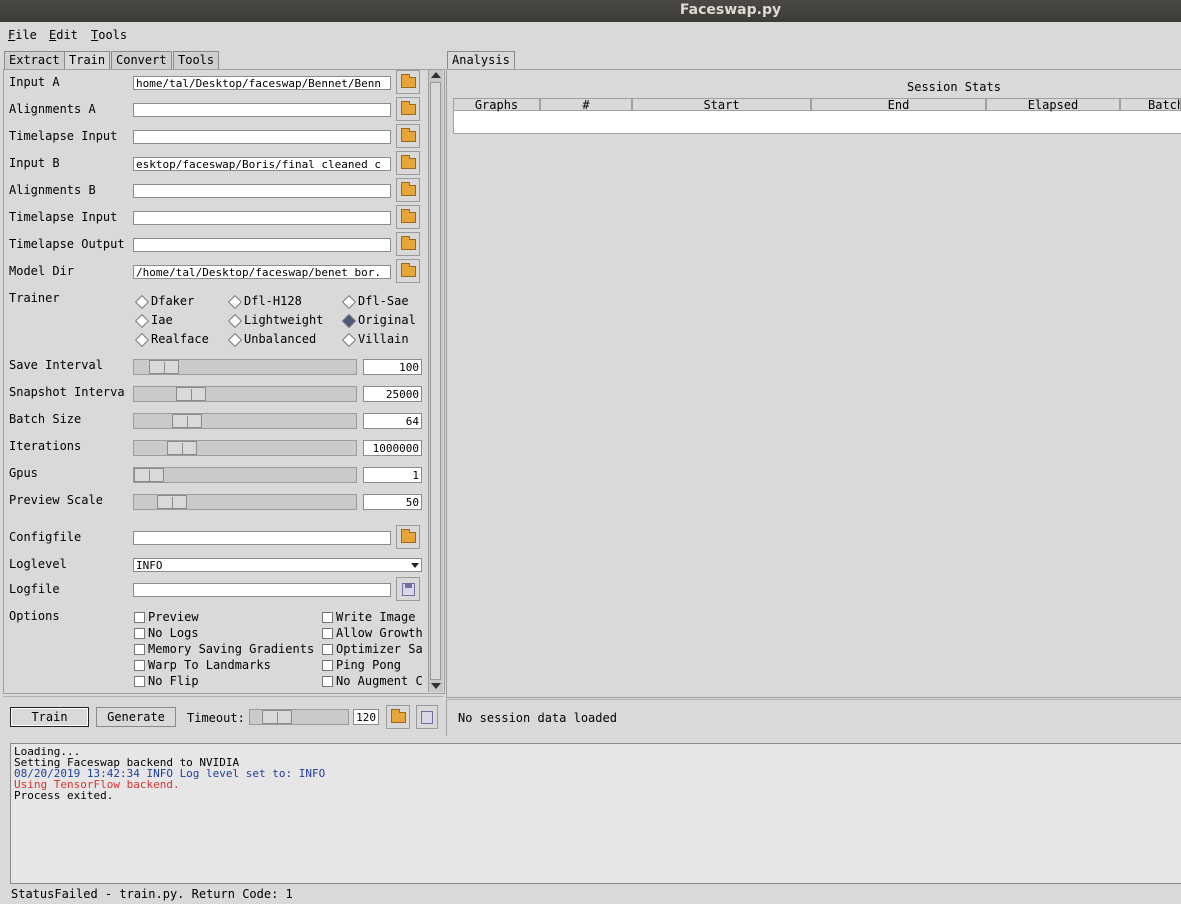 This screenshot has width=1181, height=904. What do you see at coordinates (209, 665) in the screenshot?
I see `option-label-warp-to-landmarks: Warp To Landmarks` at bounding box center [209, 665].